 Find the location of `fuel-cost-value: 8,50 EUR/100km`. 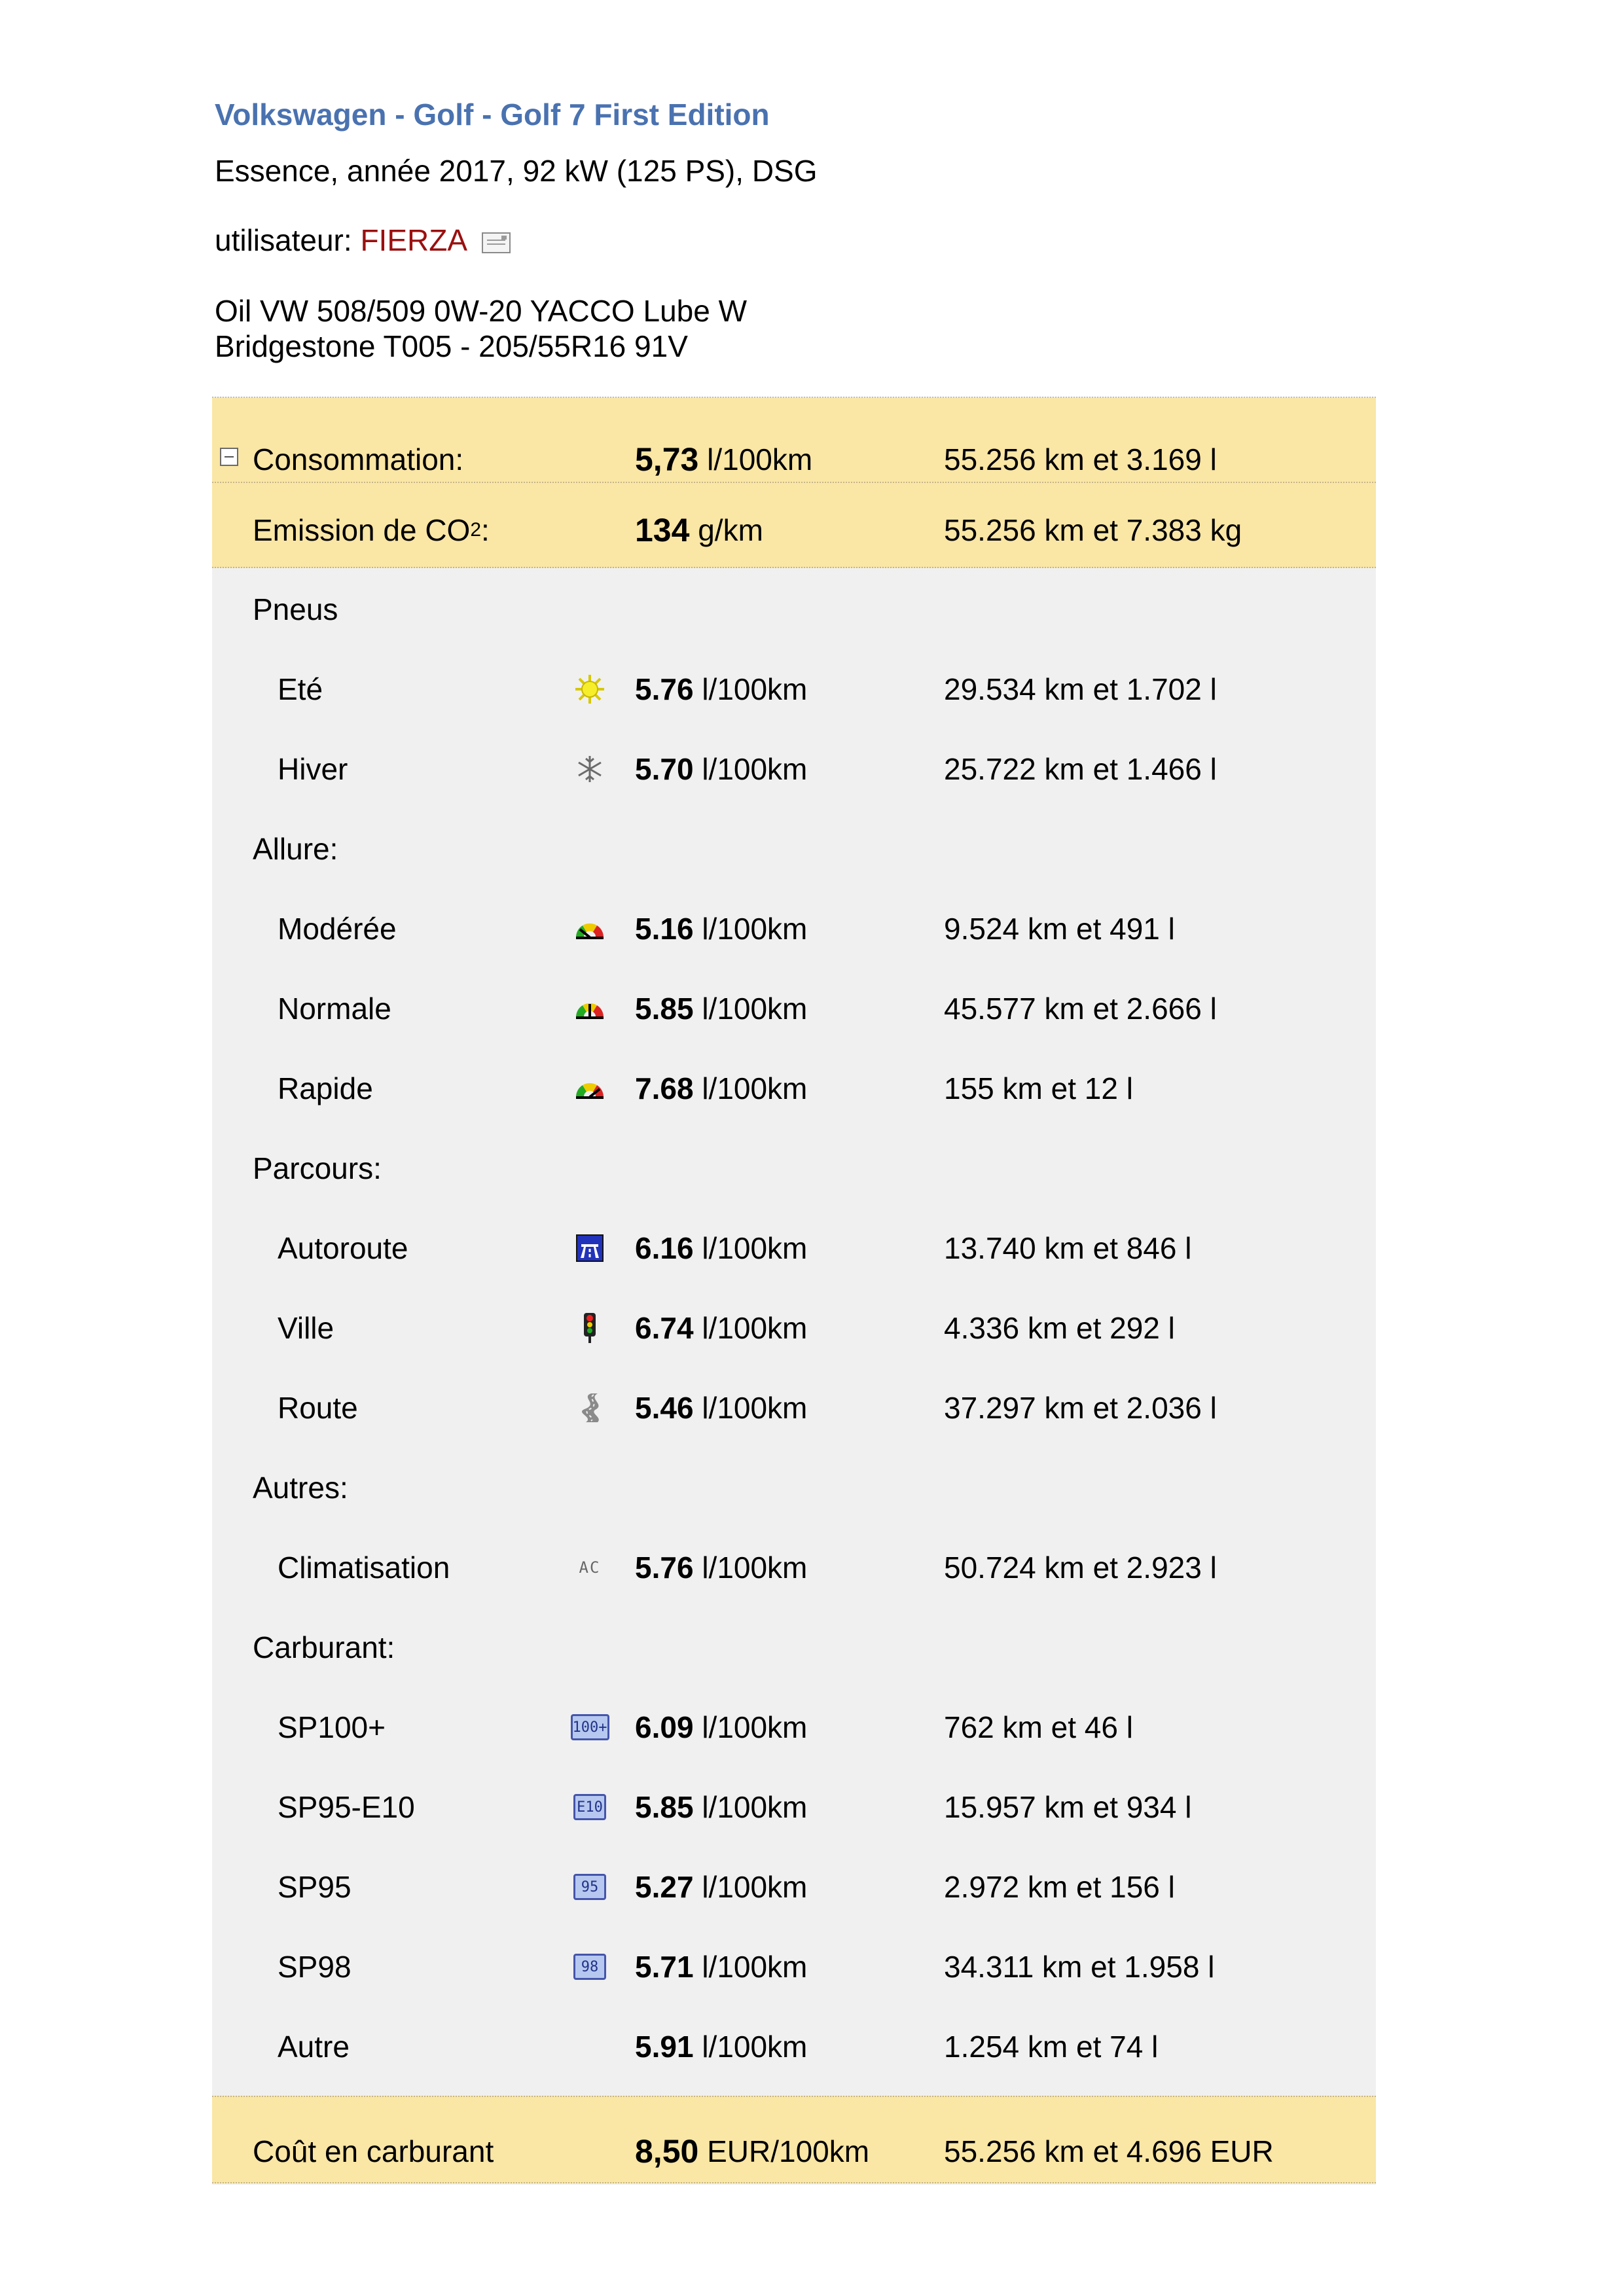

fuel-cost-value: 8,50 EUR/100km is located at coordinates (752, 2145).